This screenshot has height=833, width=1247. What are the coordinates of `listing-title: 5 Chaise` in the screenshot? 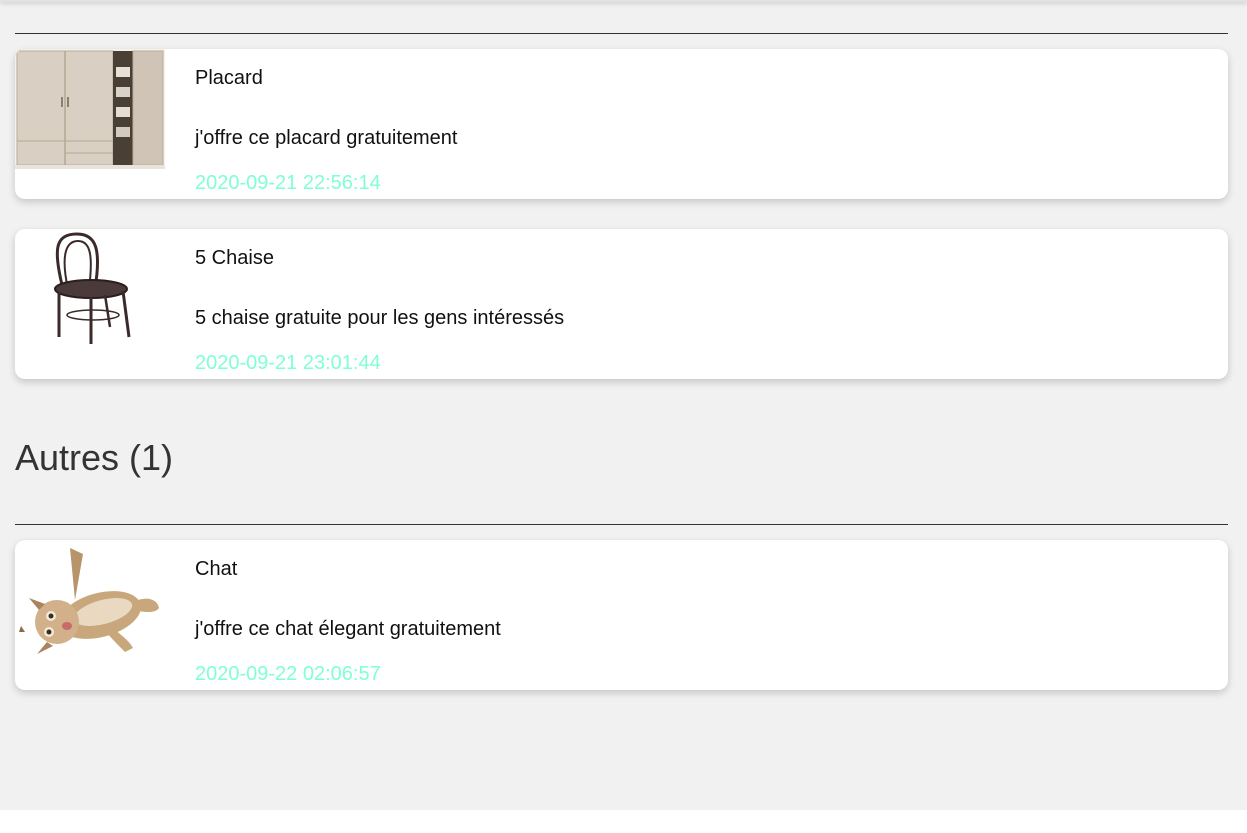 It's located at (234, 258).